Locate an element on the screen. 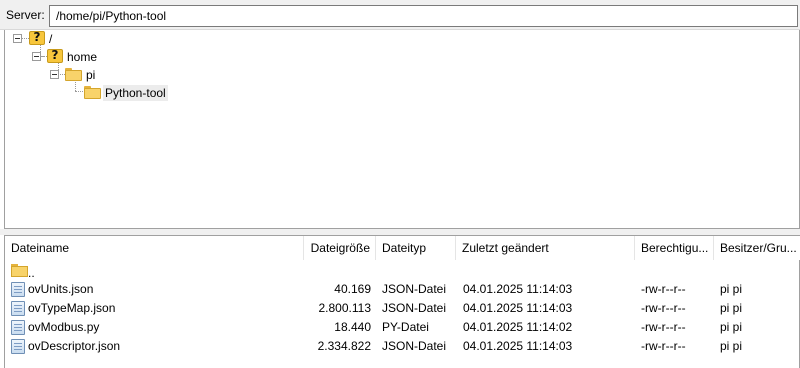 This screenshot has height=368, width=800. file-name: ovUnits.json is located at coordinates (61, 289).